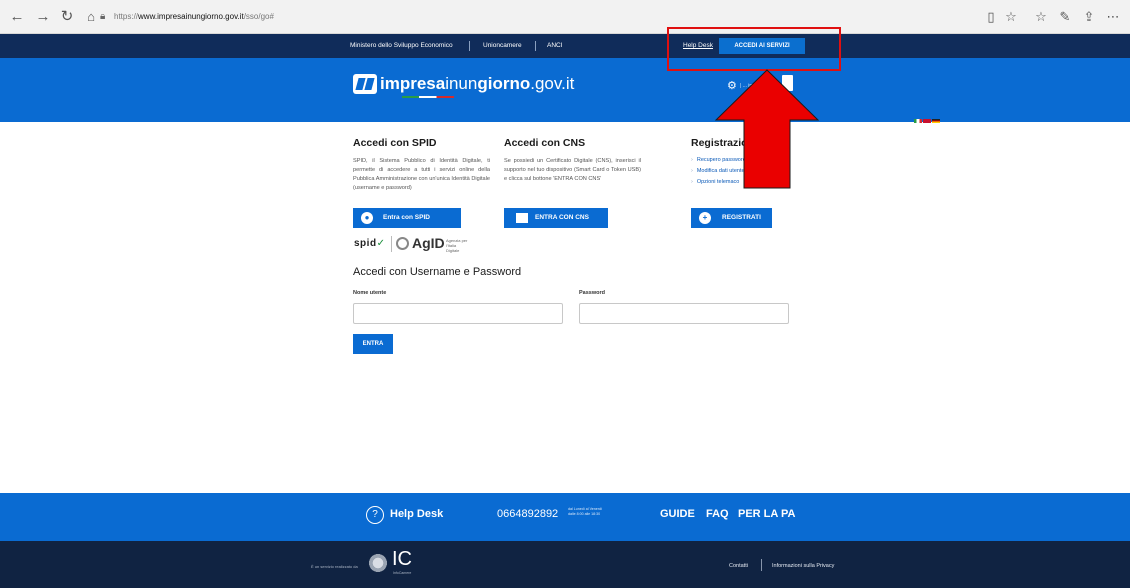 Image resolution: width=1130 pixels, height=588 pixels. Describe the element at coordinates (552, 83) in the screenshot. I see `logo-part: .gov.it` at that location.